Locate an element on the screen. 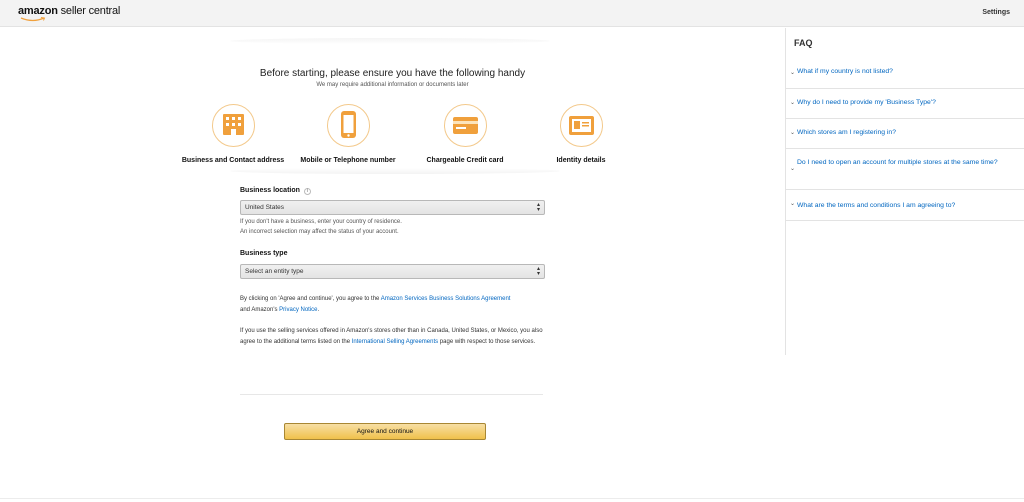 This screenshot has height=502, width=1024. requirement-identity: Identity details is located at coordinates (581, 134).